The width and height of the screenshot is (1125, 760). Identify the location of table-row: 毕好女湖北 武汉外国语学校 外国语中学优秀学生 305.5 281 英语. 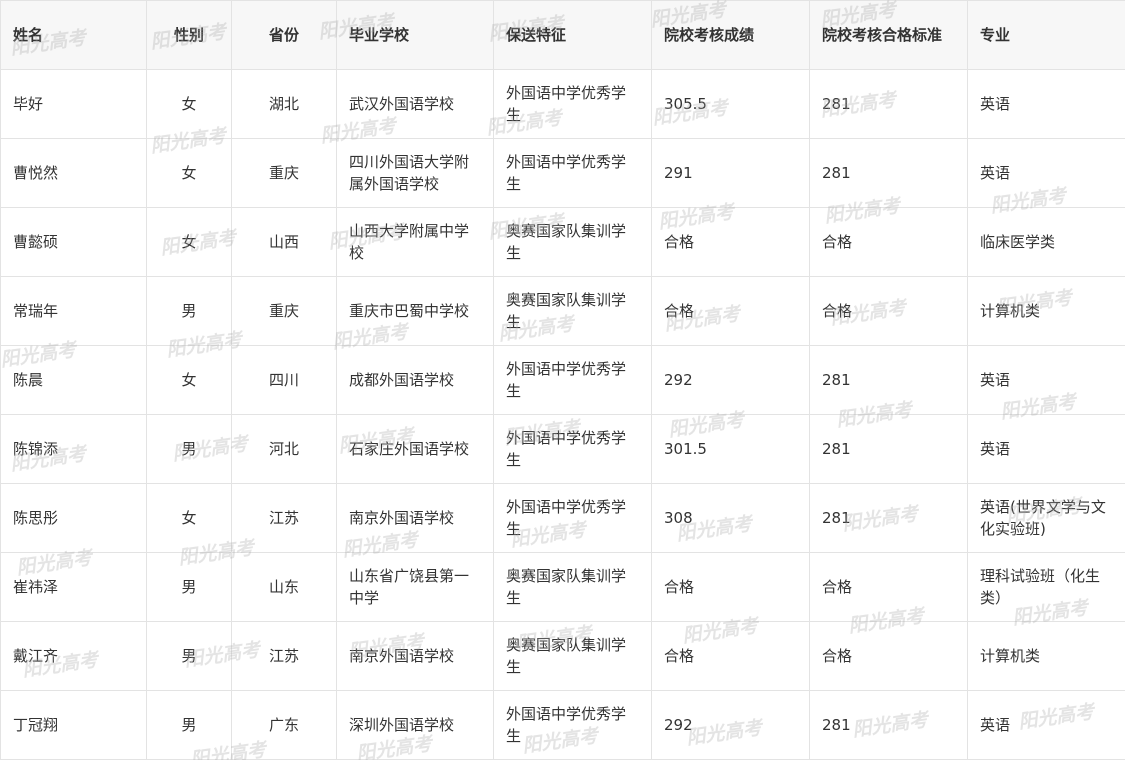
(562, 104).